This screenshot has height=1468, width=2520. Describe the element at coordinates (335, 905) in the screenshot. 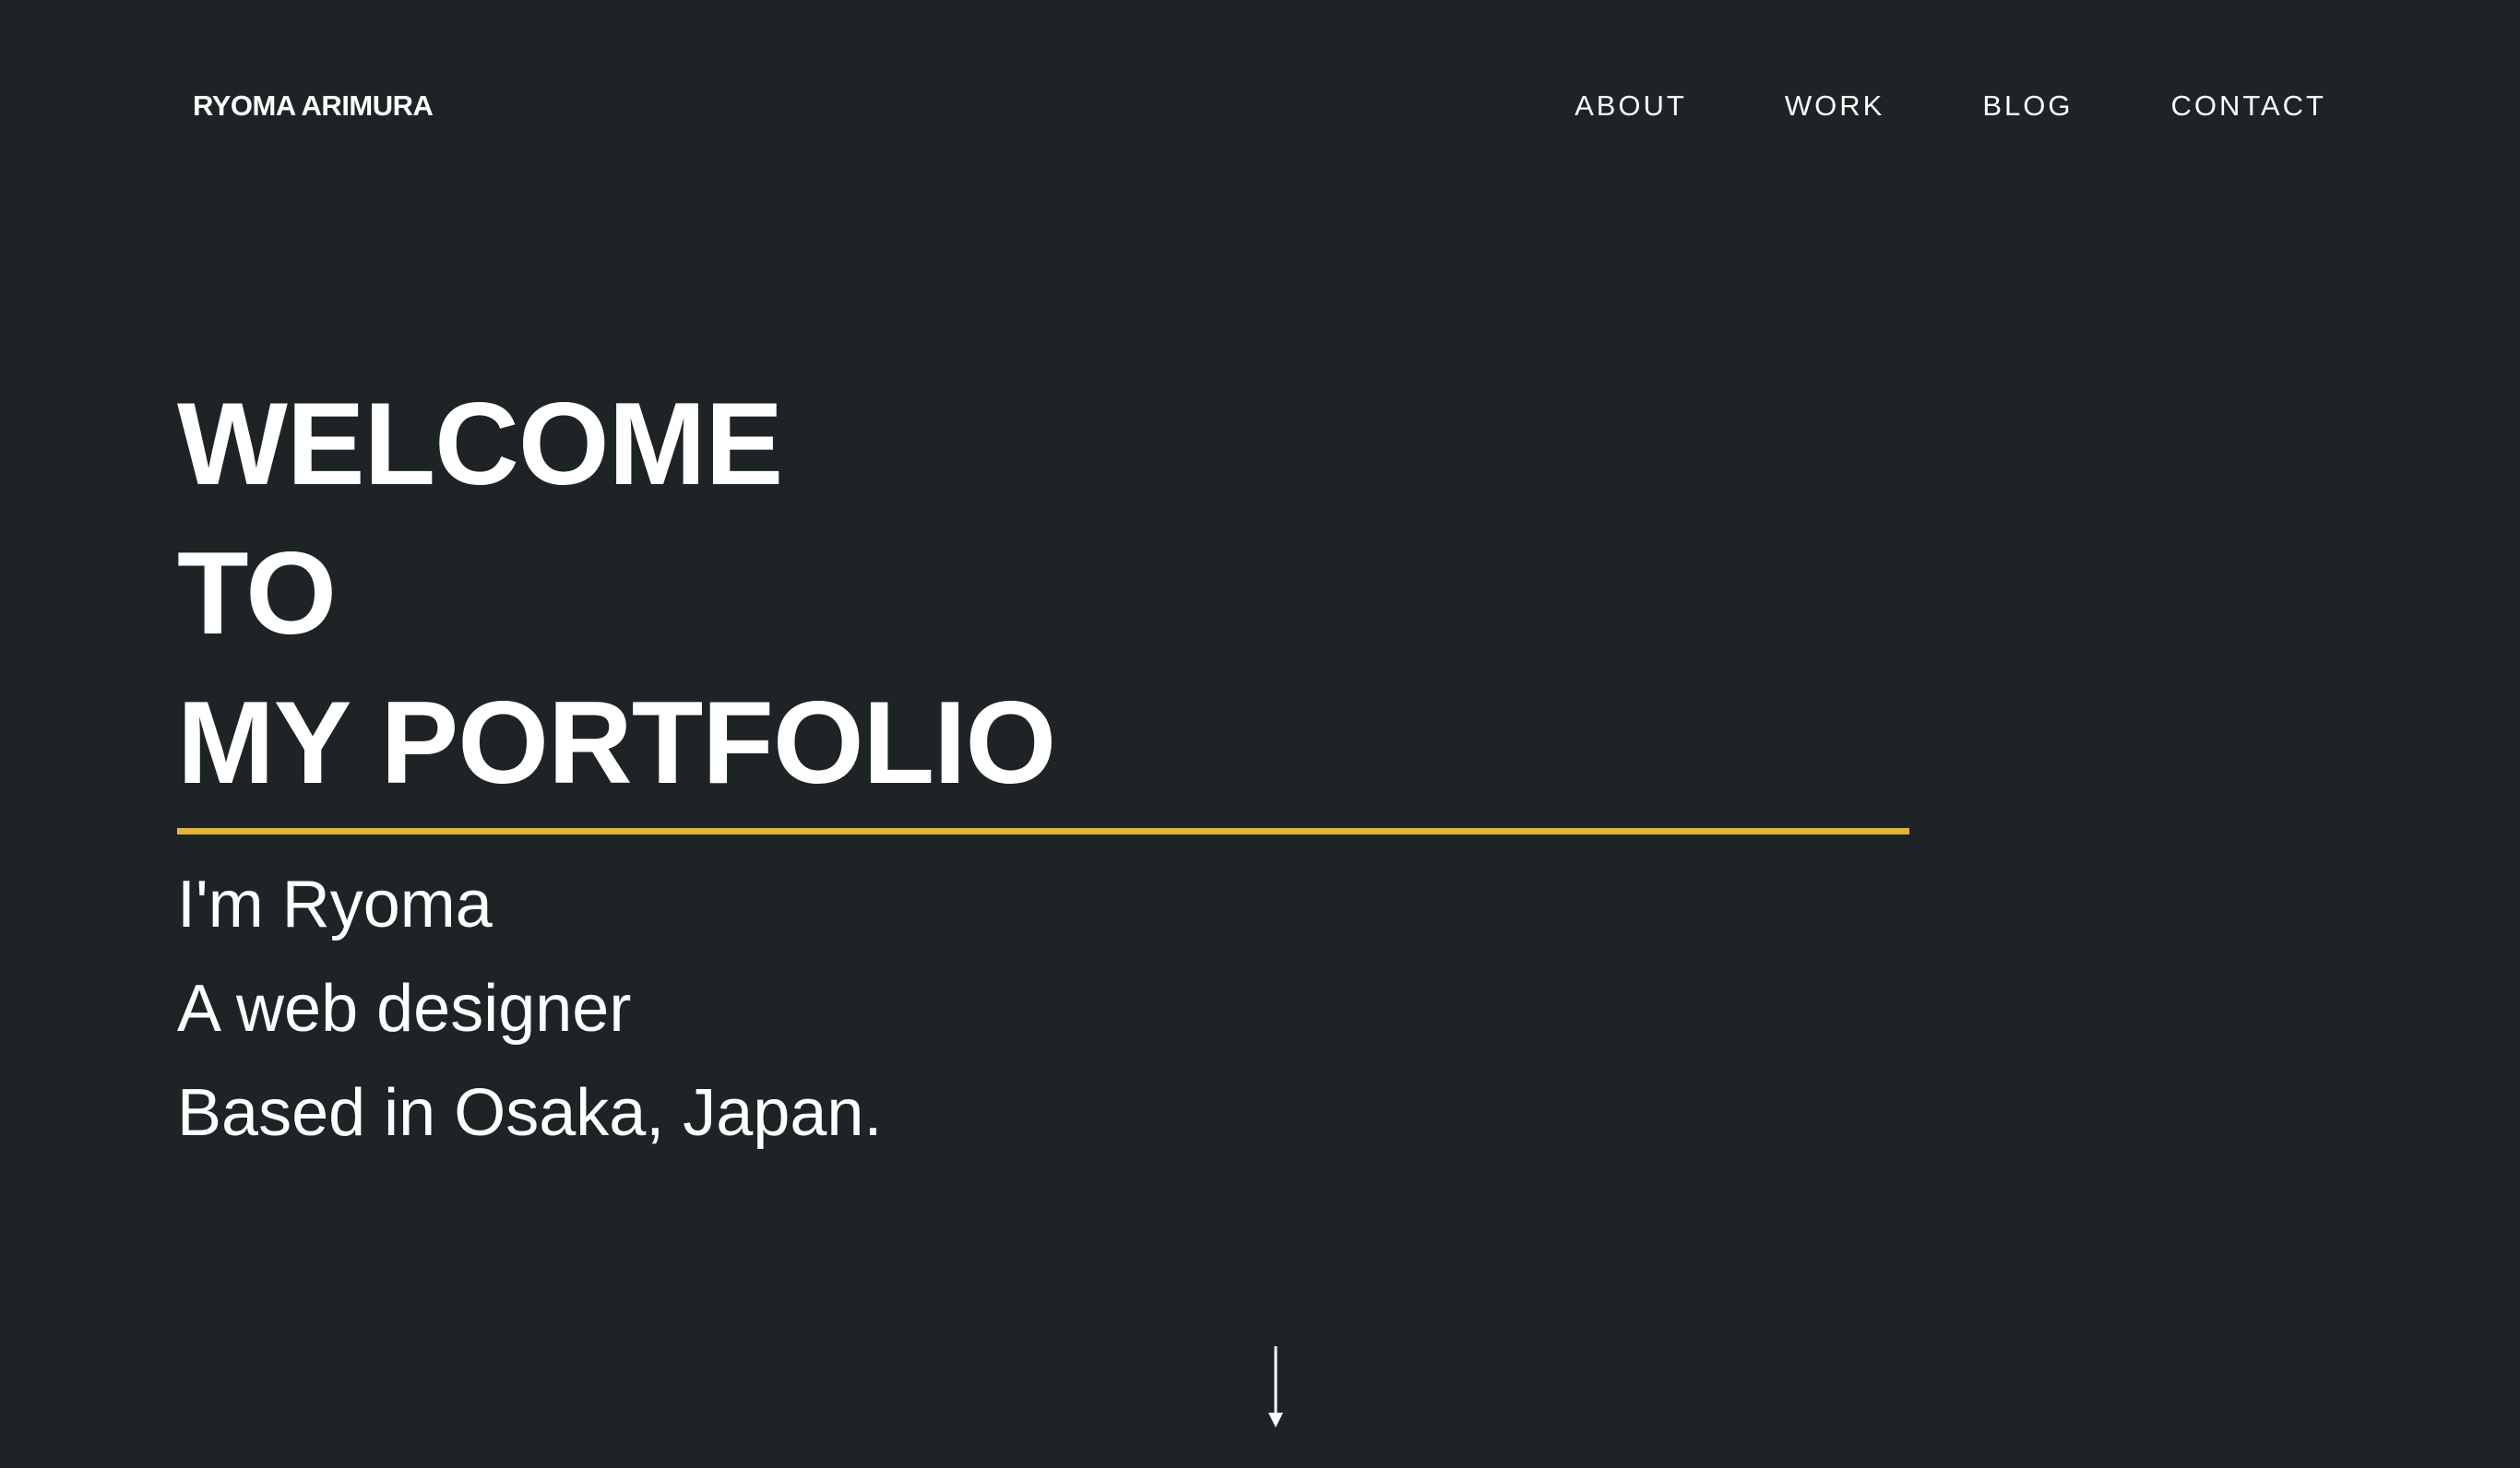

I see `intro-line: I'm Ryoma` at that location.